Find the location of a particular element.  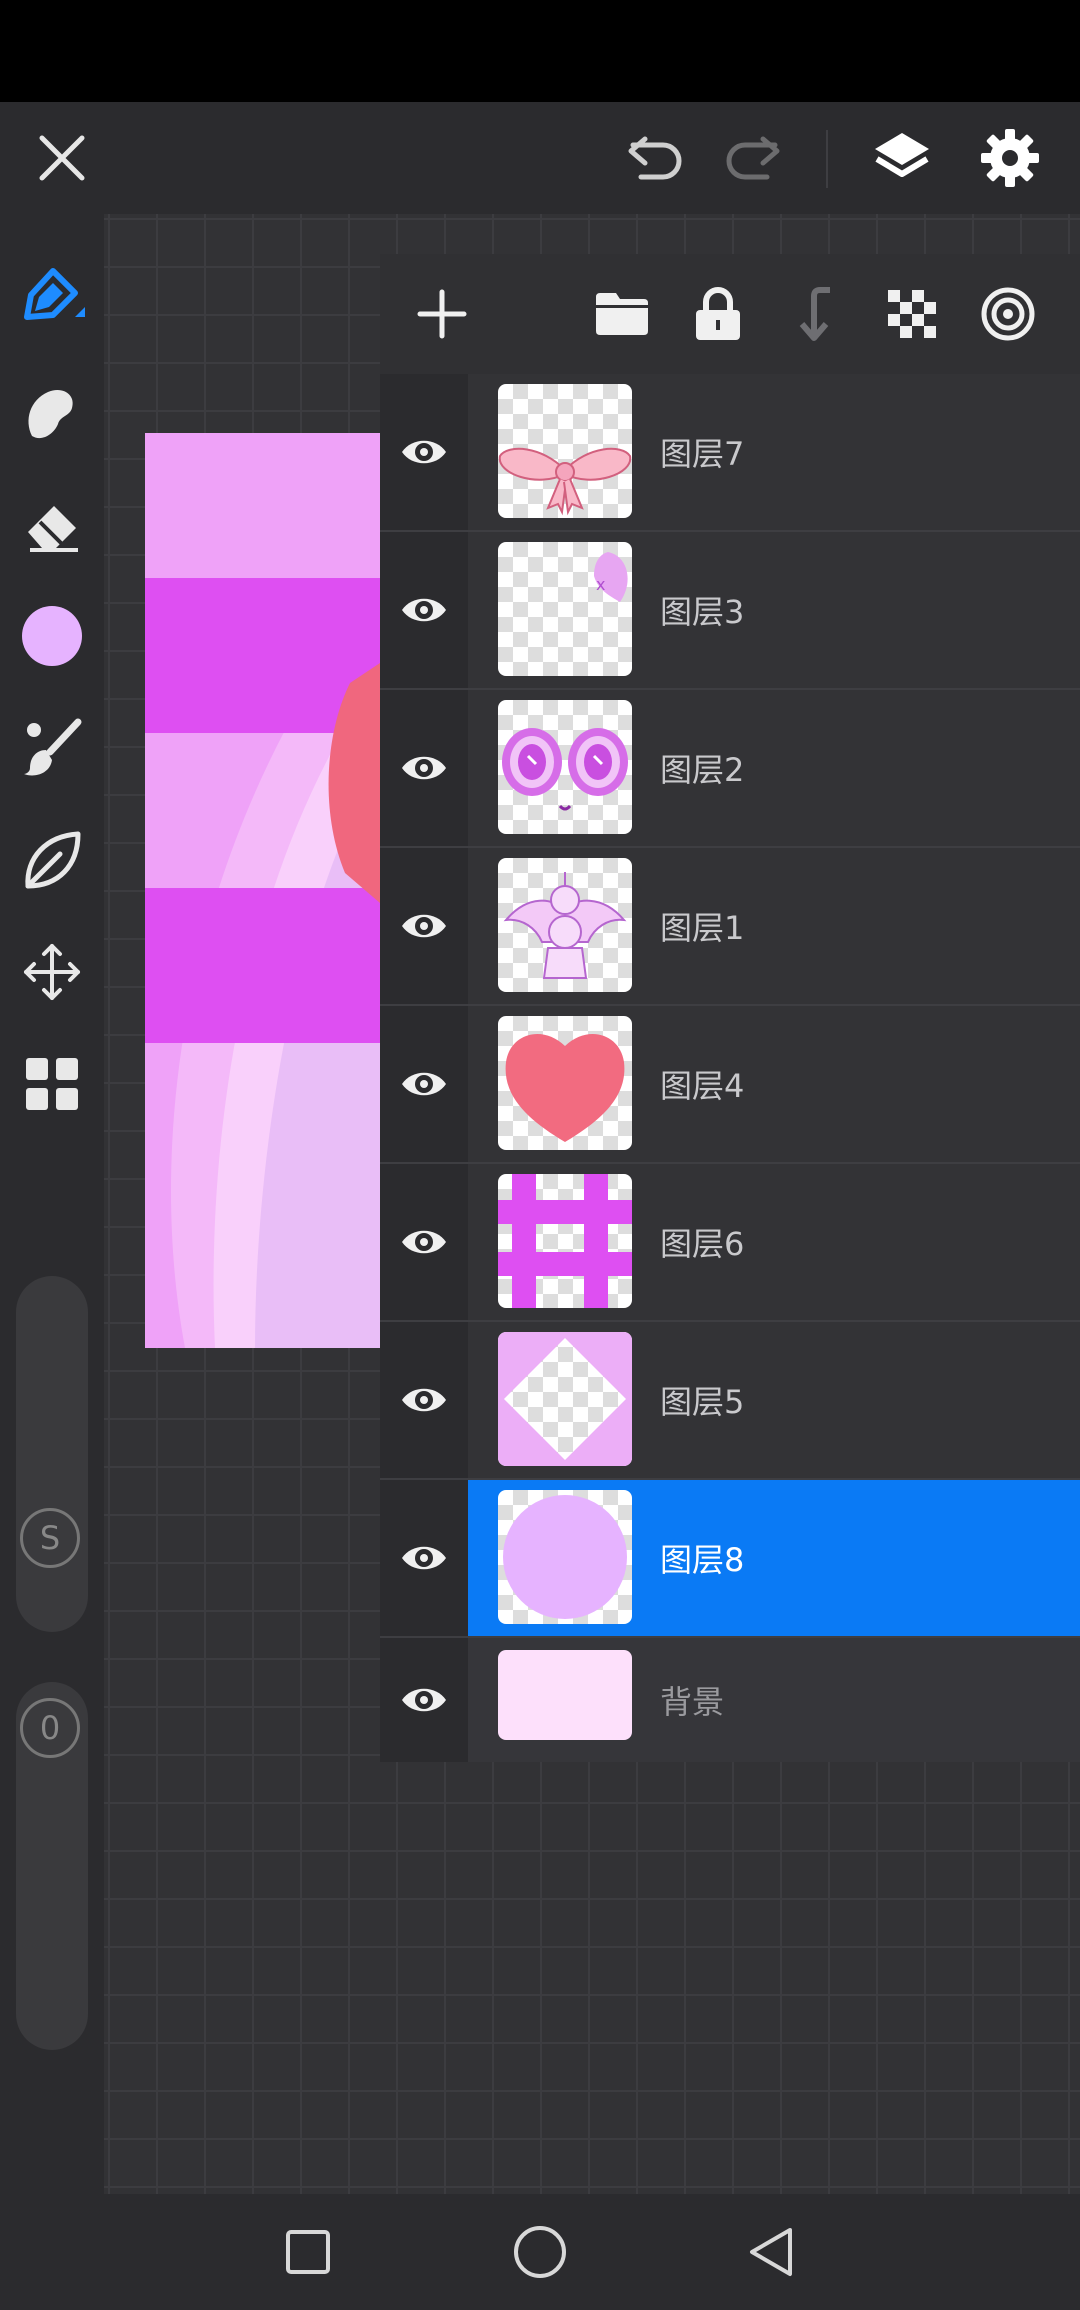

layer-name: 图层8 is located at coordinates (702, 1560).